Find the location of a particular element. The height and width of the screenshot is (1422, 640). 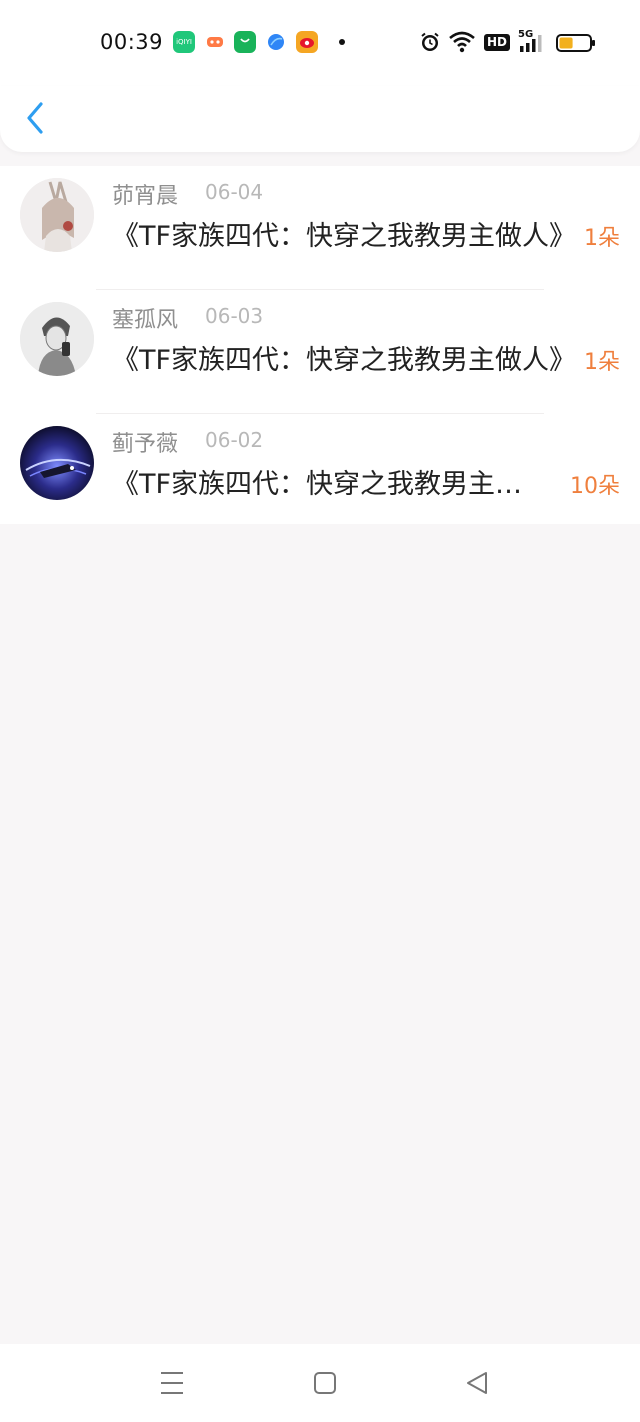

list-item: 塞孤风 06-03 《TF家族四代：快穿之我教男主做人》 1朵 is located at coordinates (320, 352).